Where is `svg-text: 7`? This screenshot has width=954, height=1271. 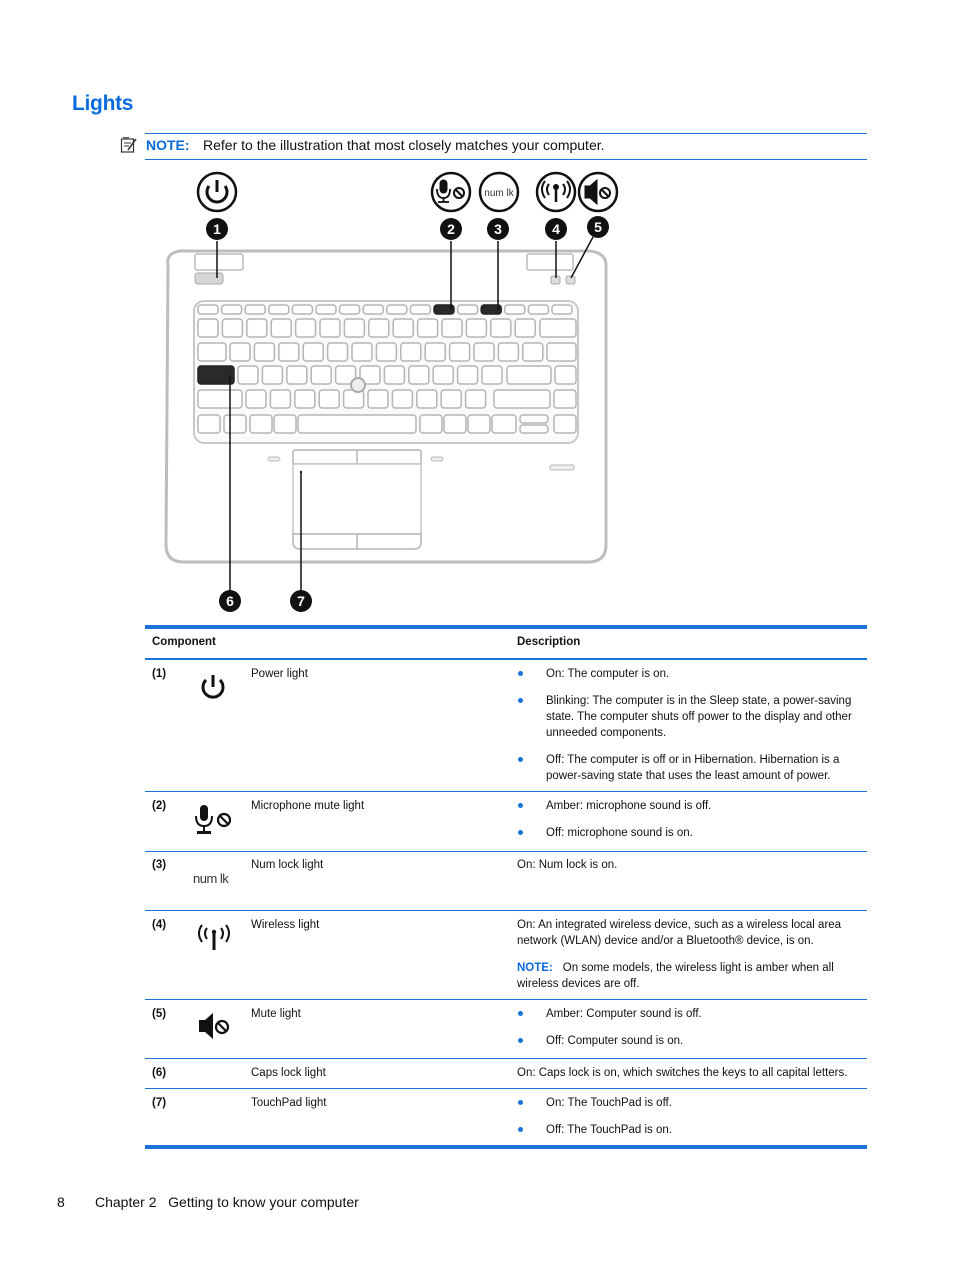 svg-text: 7 is located at coordinates (301, 601).